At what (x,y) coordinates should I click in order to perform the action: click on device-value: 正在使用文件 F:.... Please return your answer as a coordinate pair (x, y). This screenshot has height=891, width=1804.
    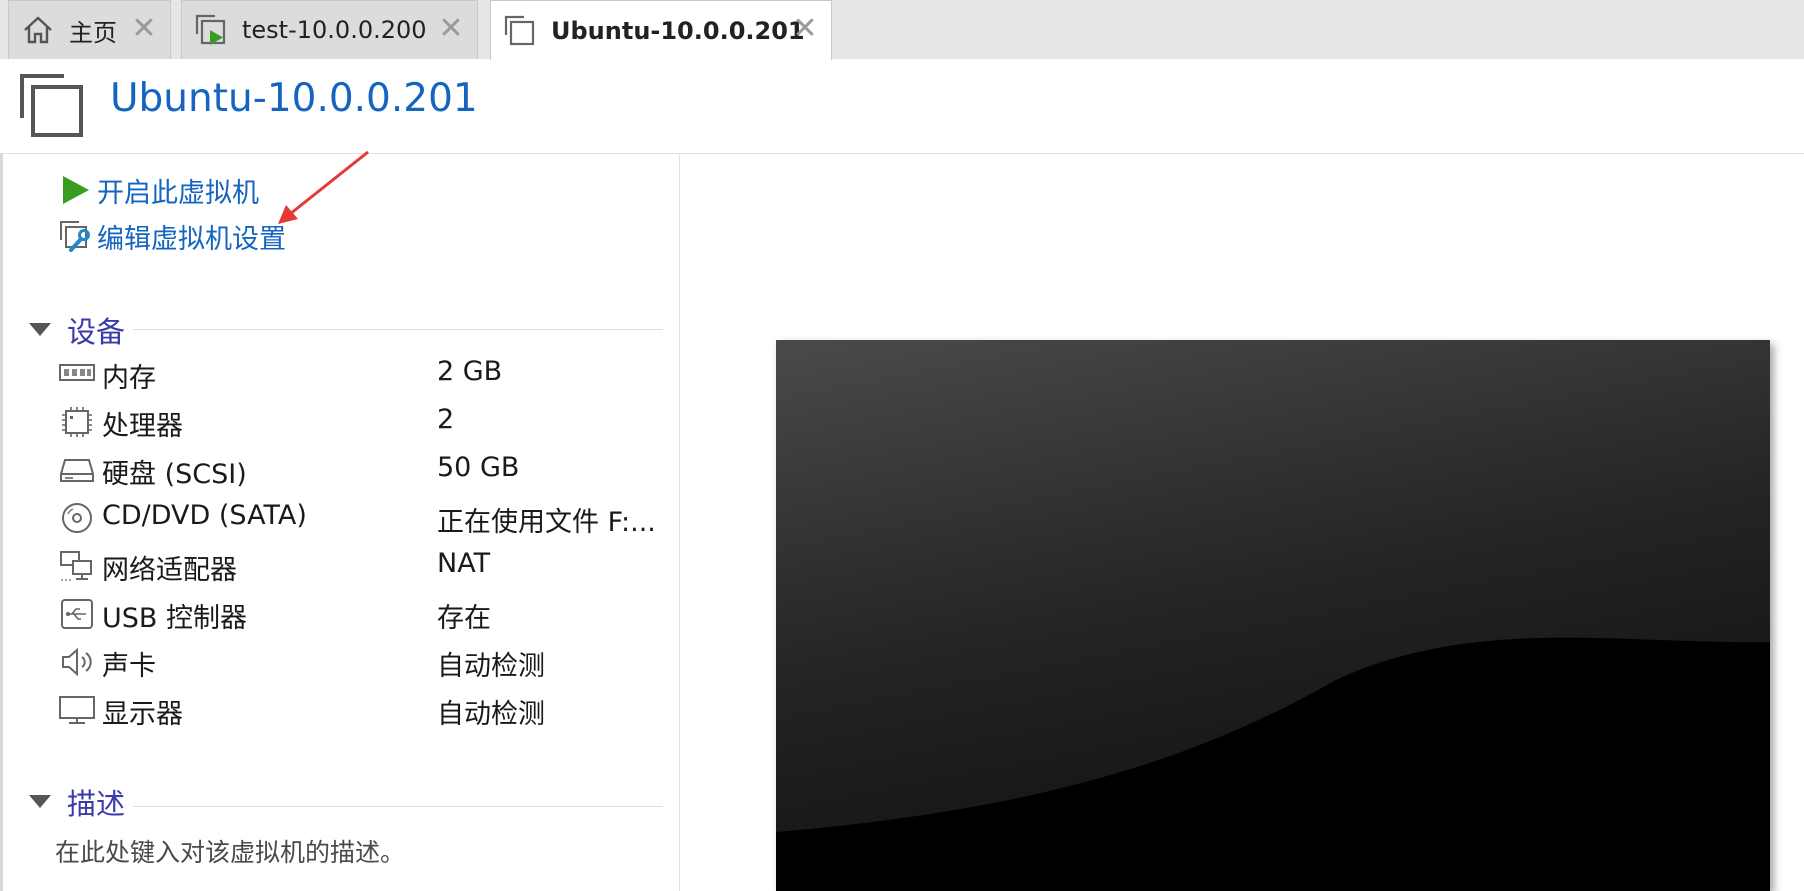
    Looking at the image, I should click on (546, 522).